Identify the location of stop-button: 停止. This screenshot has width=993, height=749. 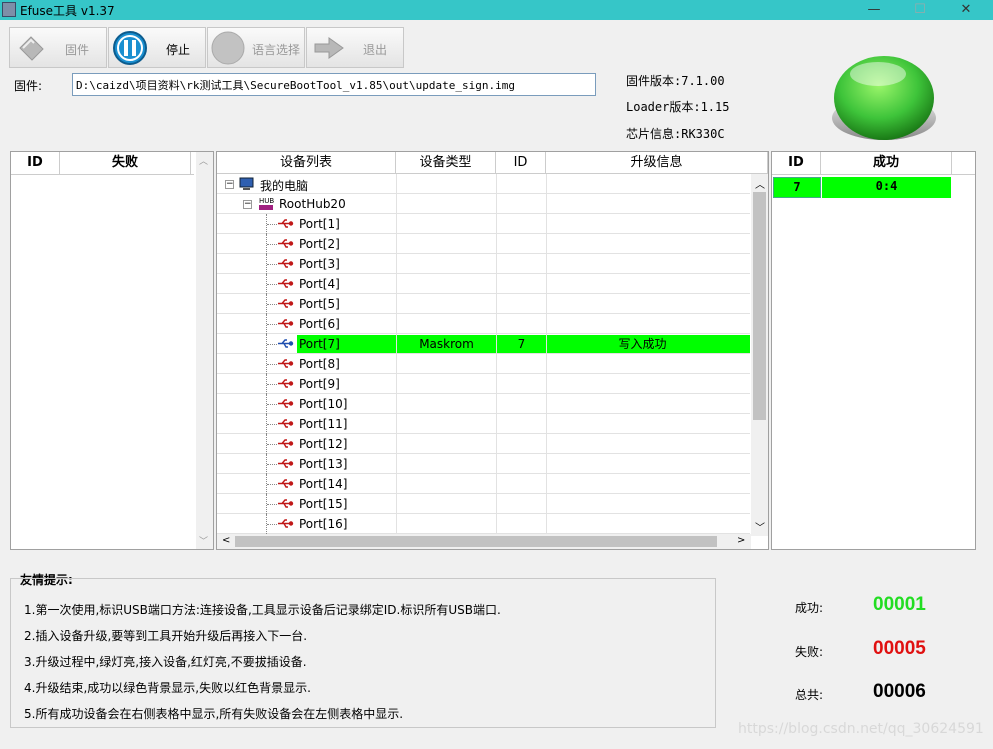
(157, 47).